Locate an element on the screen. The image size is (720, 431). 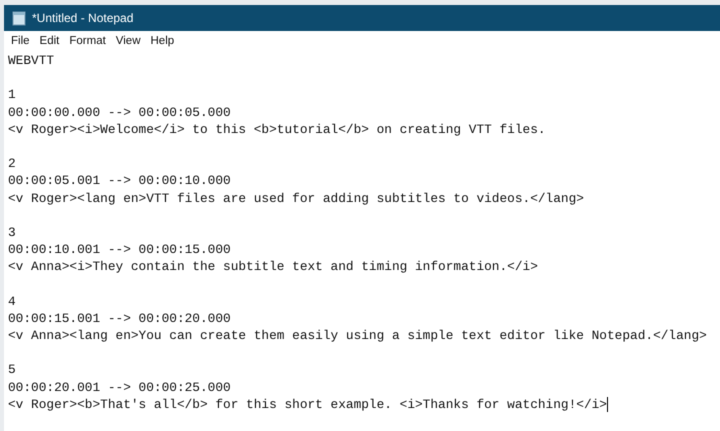
menu-item: Format is located at coordinates (87, 41).